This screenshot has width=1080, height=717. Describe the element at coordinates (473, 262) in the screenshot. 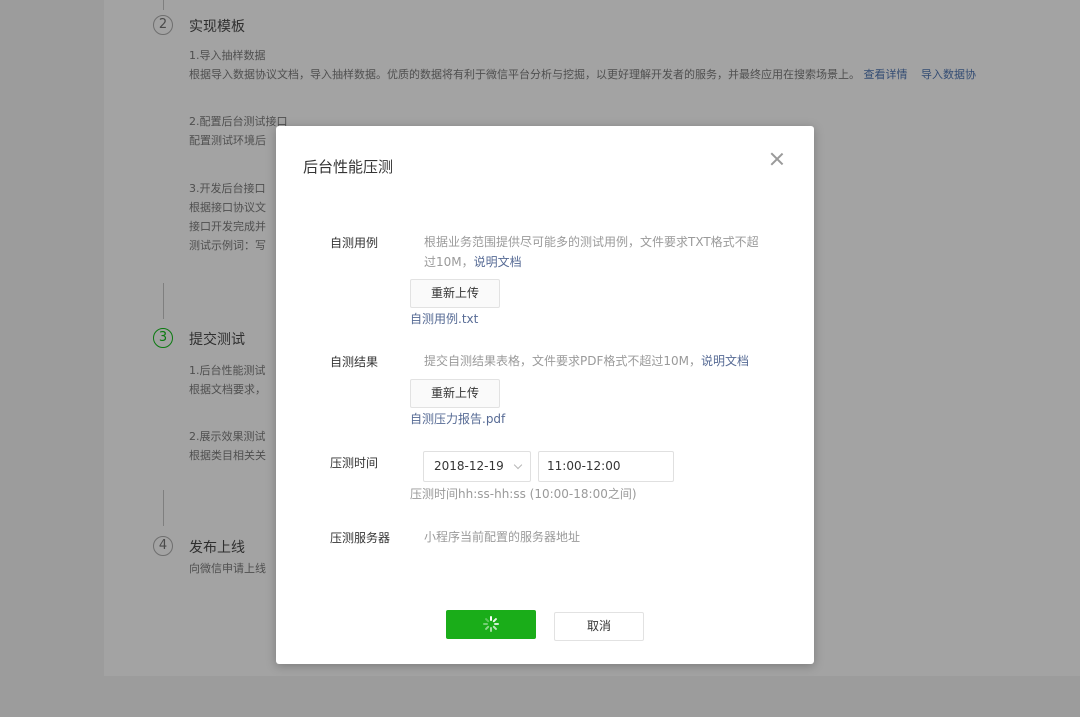

I see `case-desc-line: 过10M，说明文档` at that location.